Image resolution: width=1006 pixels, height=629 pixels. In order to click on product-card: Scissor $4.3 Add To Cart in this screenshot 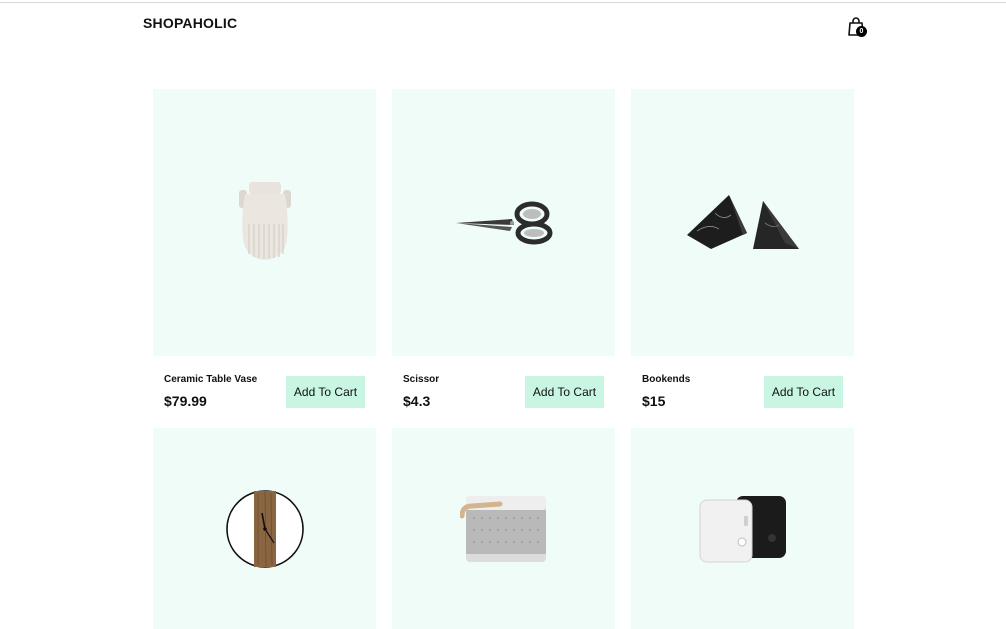, I will do `click(503, 258)`.